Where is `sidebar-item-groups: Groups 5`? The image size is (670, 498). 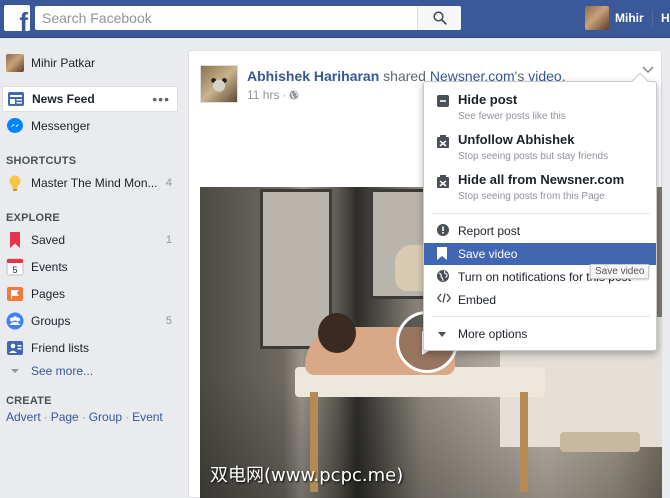
sidebar-item-groups: Groups 5 is located at coordinates (90, 321).